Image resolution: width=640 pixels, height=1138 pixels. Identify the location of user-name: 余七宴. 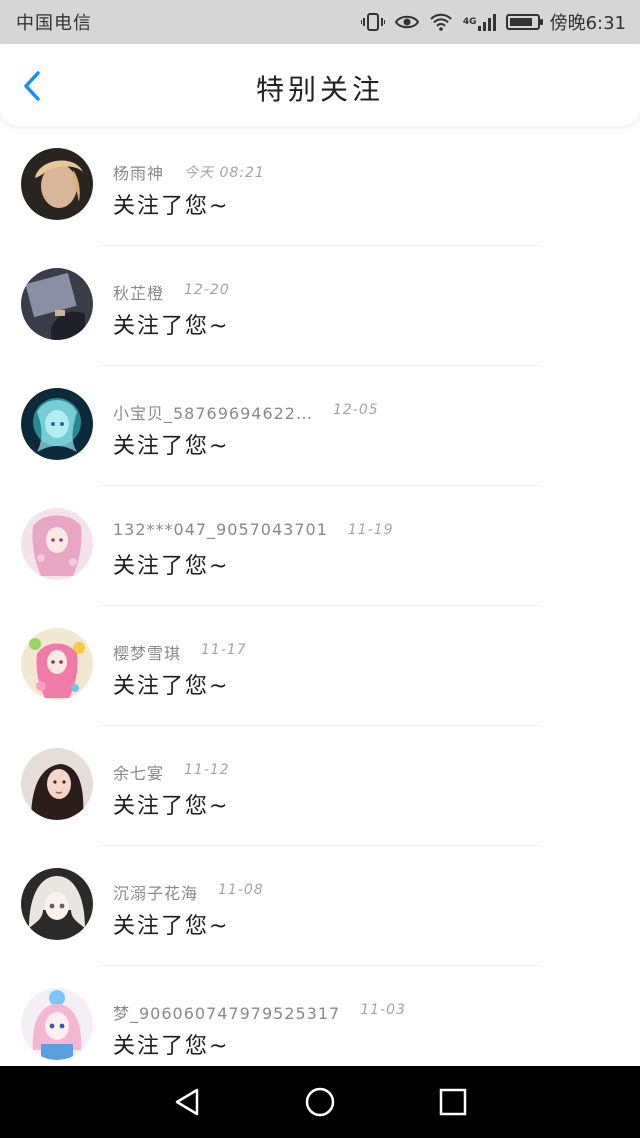
(138, 772).